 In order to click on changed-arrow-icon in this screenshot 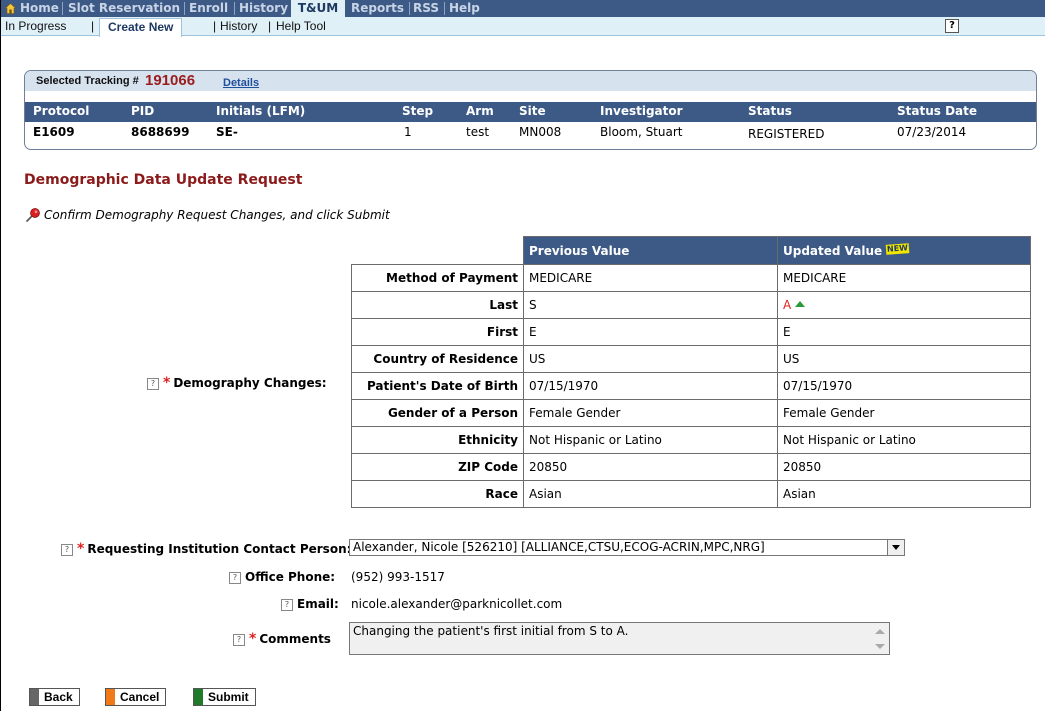, I will do `click(800, 304)`.